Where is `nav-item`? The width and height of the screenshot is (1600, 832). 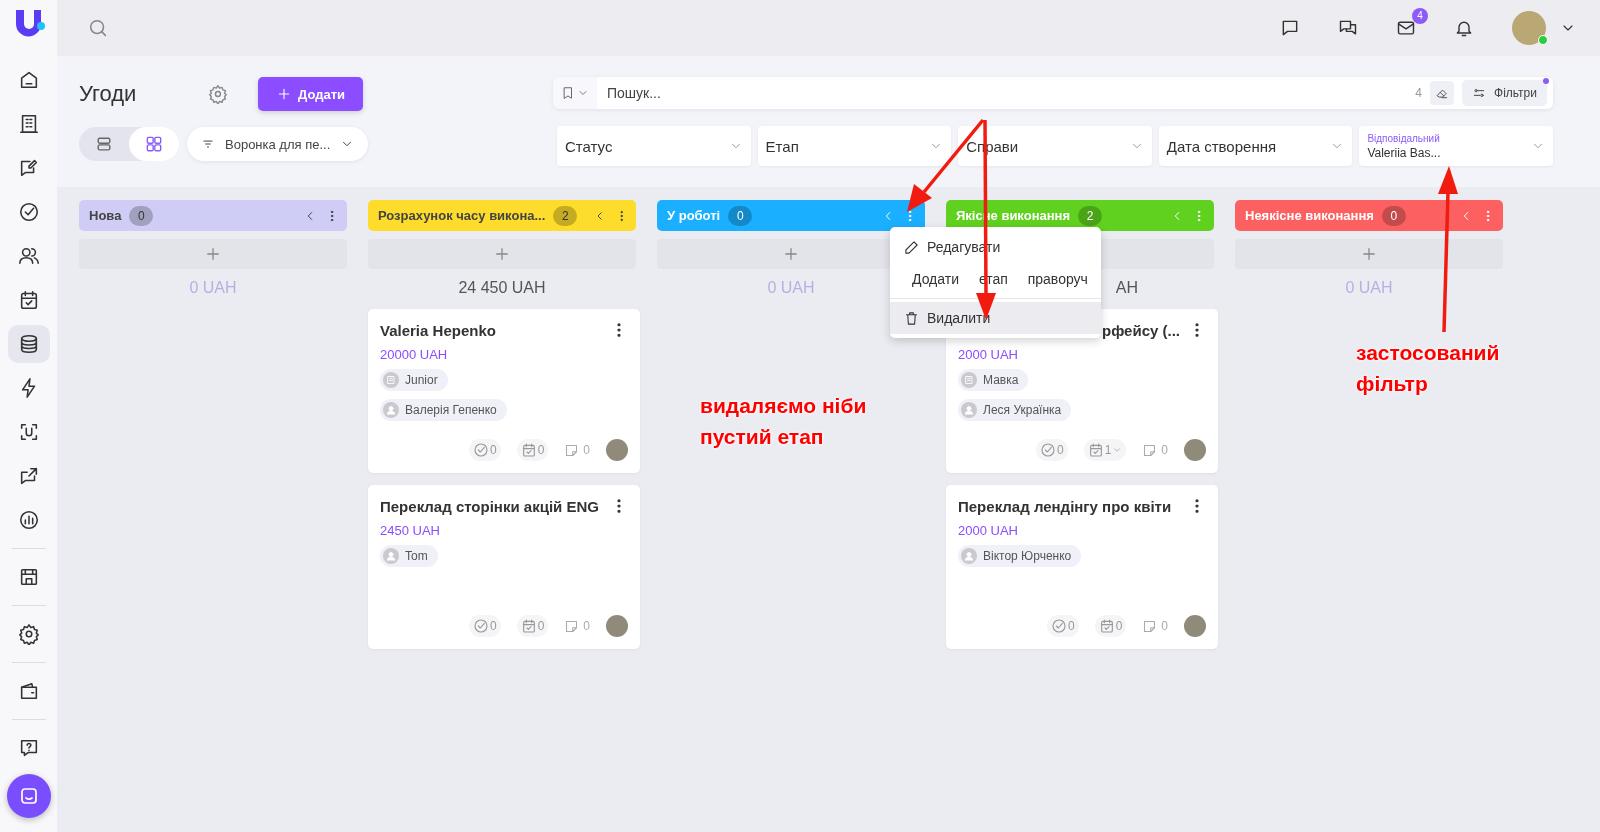 nav-item is located at coordinates (28, 344).